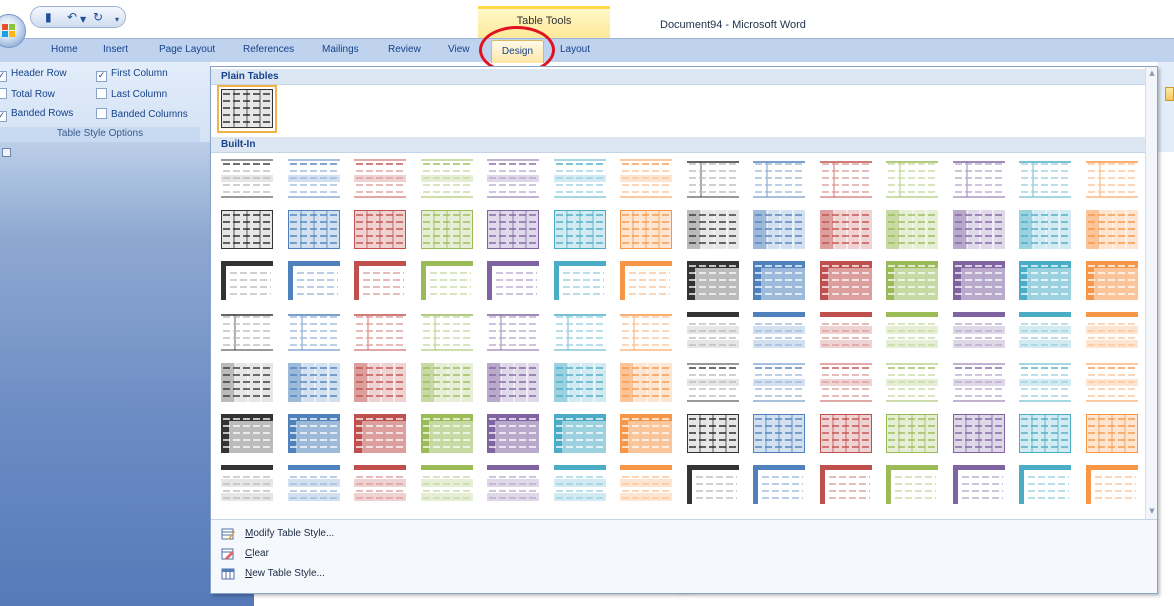 Image resolution: width=1174 pixels, height=606 pixels. What do you see at coordinates (36, 115) in the screenshot?
I see `banded-rows-checkbox: ✓ Banded Rows` at bounding box center [36, 115].